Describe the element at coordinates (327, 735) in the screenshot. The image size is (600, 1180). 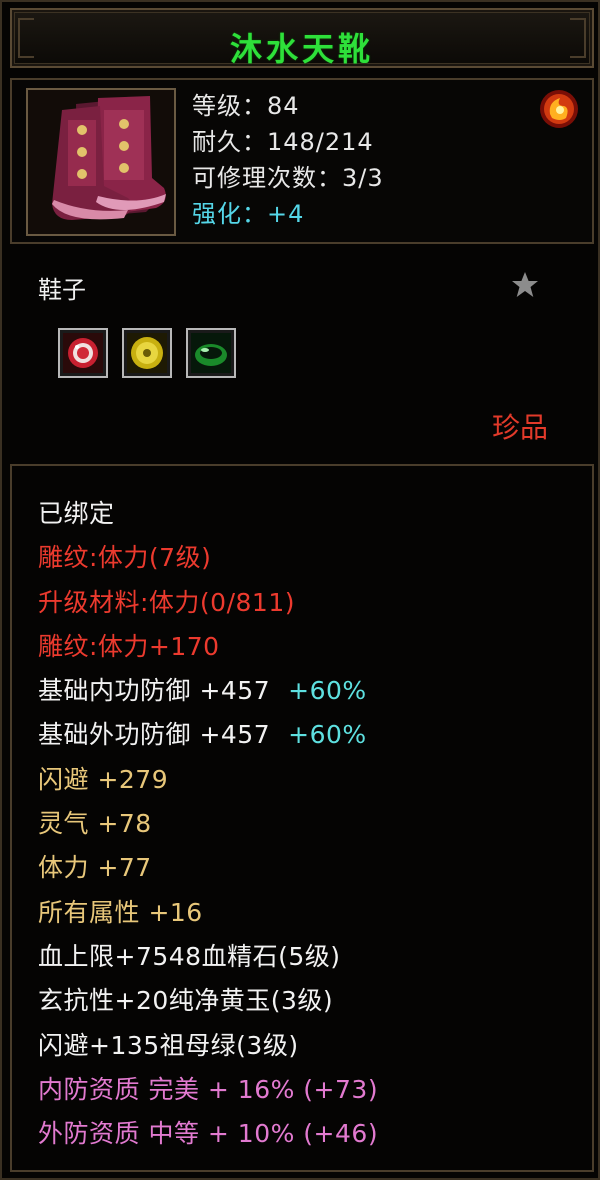
I see `outer-defense-pct: +60%` at that location.